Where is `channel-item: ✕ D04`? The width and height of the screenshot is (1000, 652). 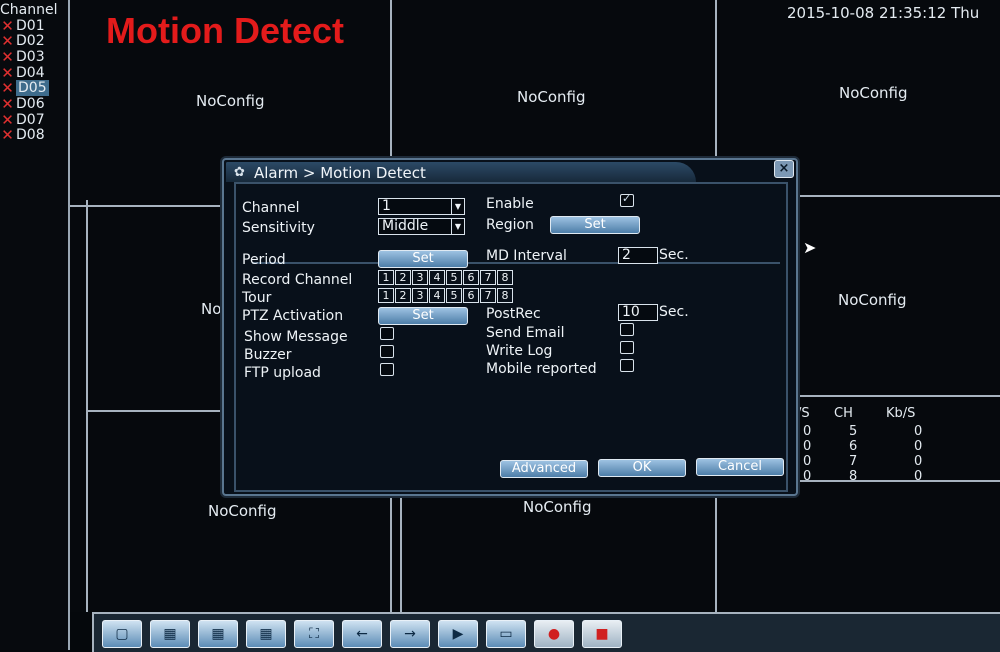 channel-item: ✕ D04 is located at coordinates (22, 73).